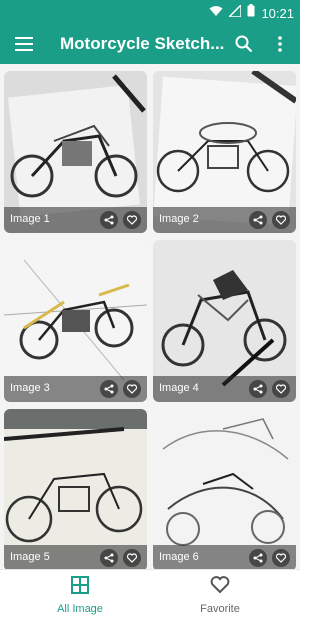  Describe the element at coordinates (224, 220) in the screenshot. I see `card-footer: Image 2` at that location.